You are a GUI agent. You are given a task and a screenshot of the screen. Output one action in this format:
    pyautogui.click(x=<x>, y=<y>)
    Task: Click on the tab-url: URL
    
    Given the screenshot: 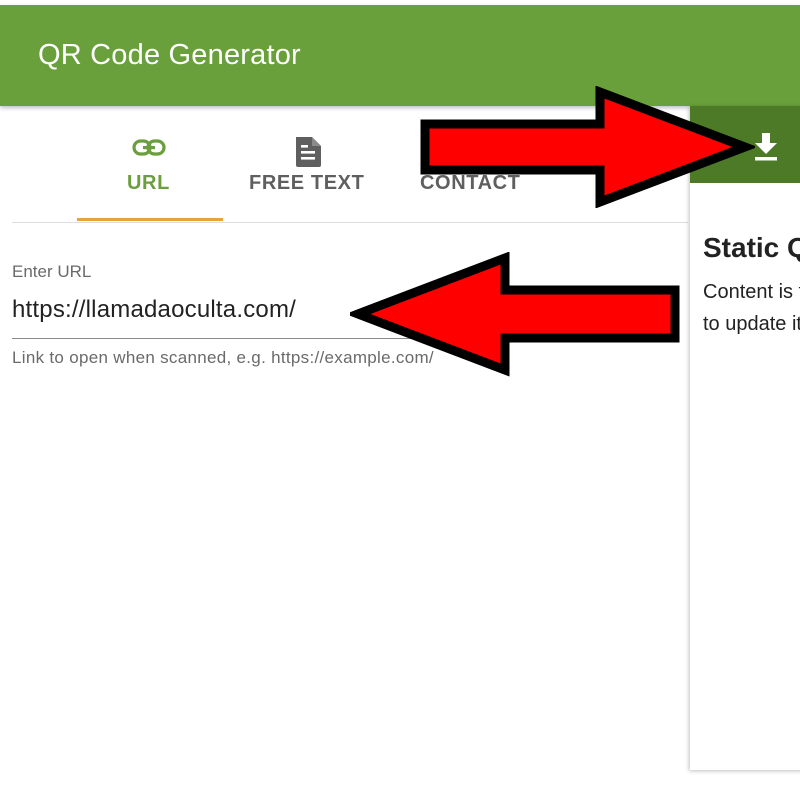 What is the action you would take?
    pyautogui.click(x=150, y=163)
    